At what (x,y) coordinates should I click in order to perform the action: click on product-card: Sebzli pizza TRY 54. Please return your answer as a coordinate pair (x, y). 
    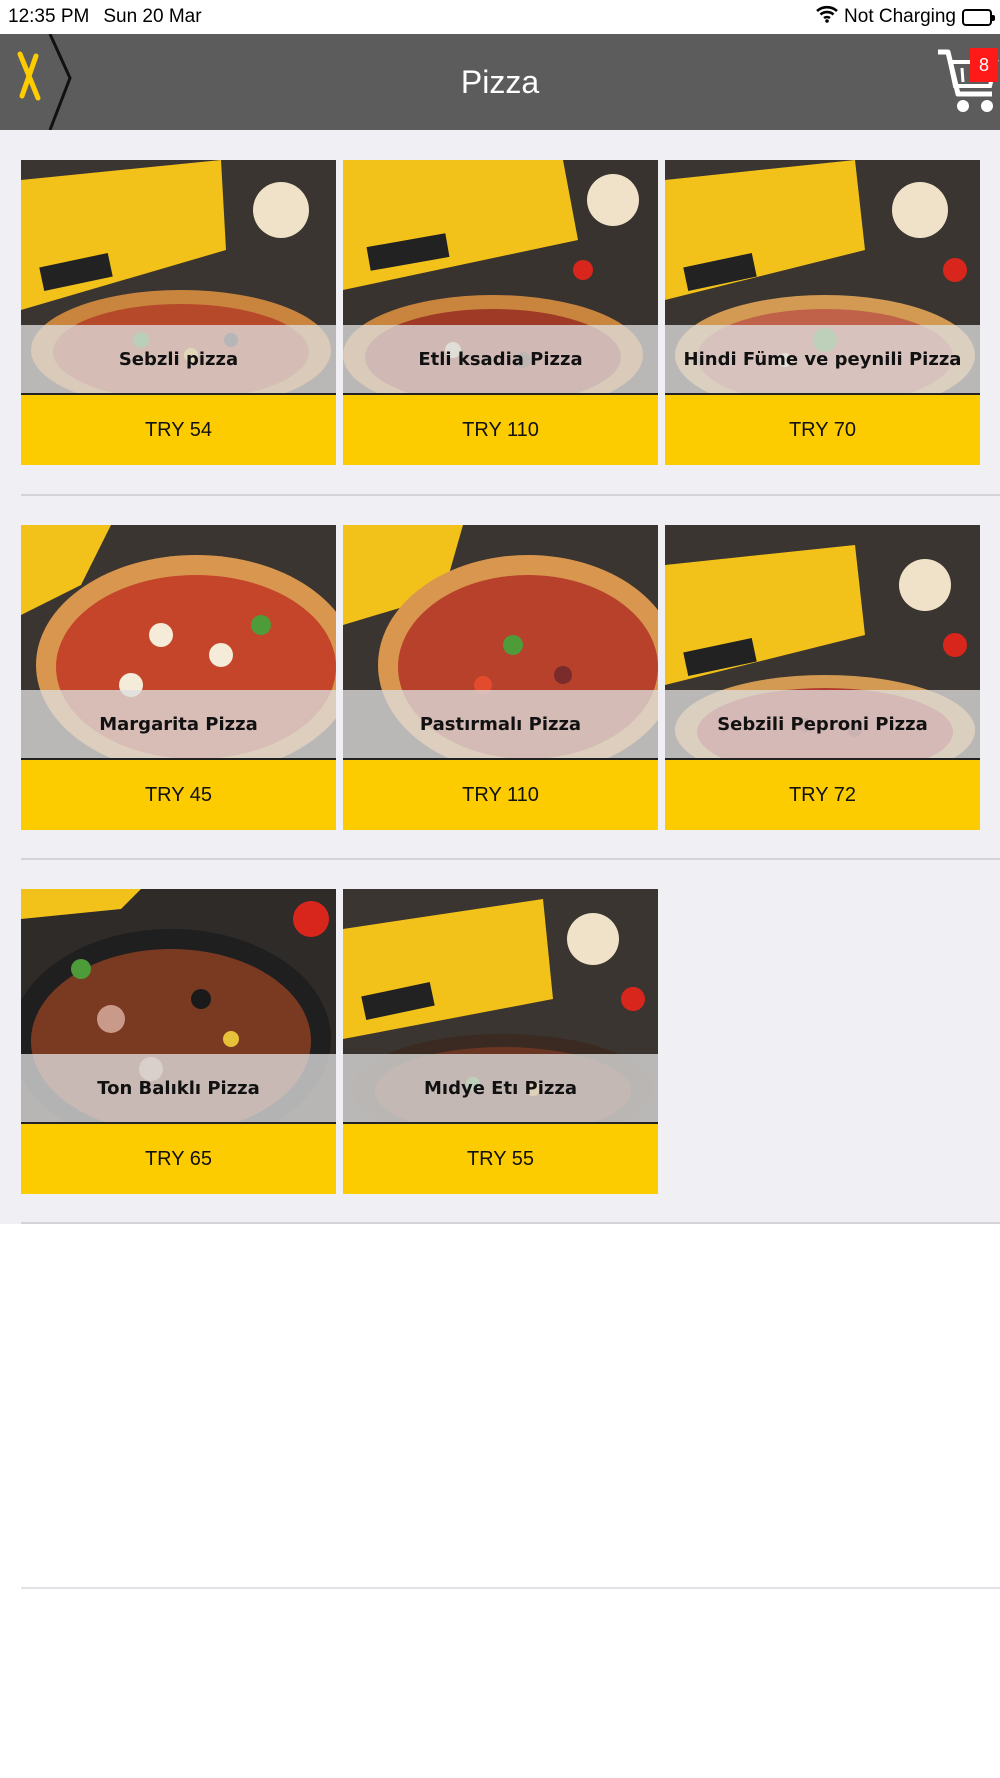
    Looking at the image, I should click on (178, 312).